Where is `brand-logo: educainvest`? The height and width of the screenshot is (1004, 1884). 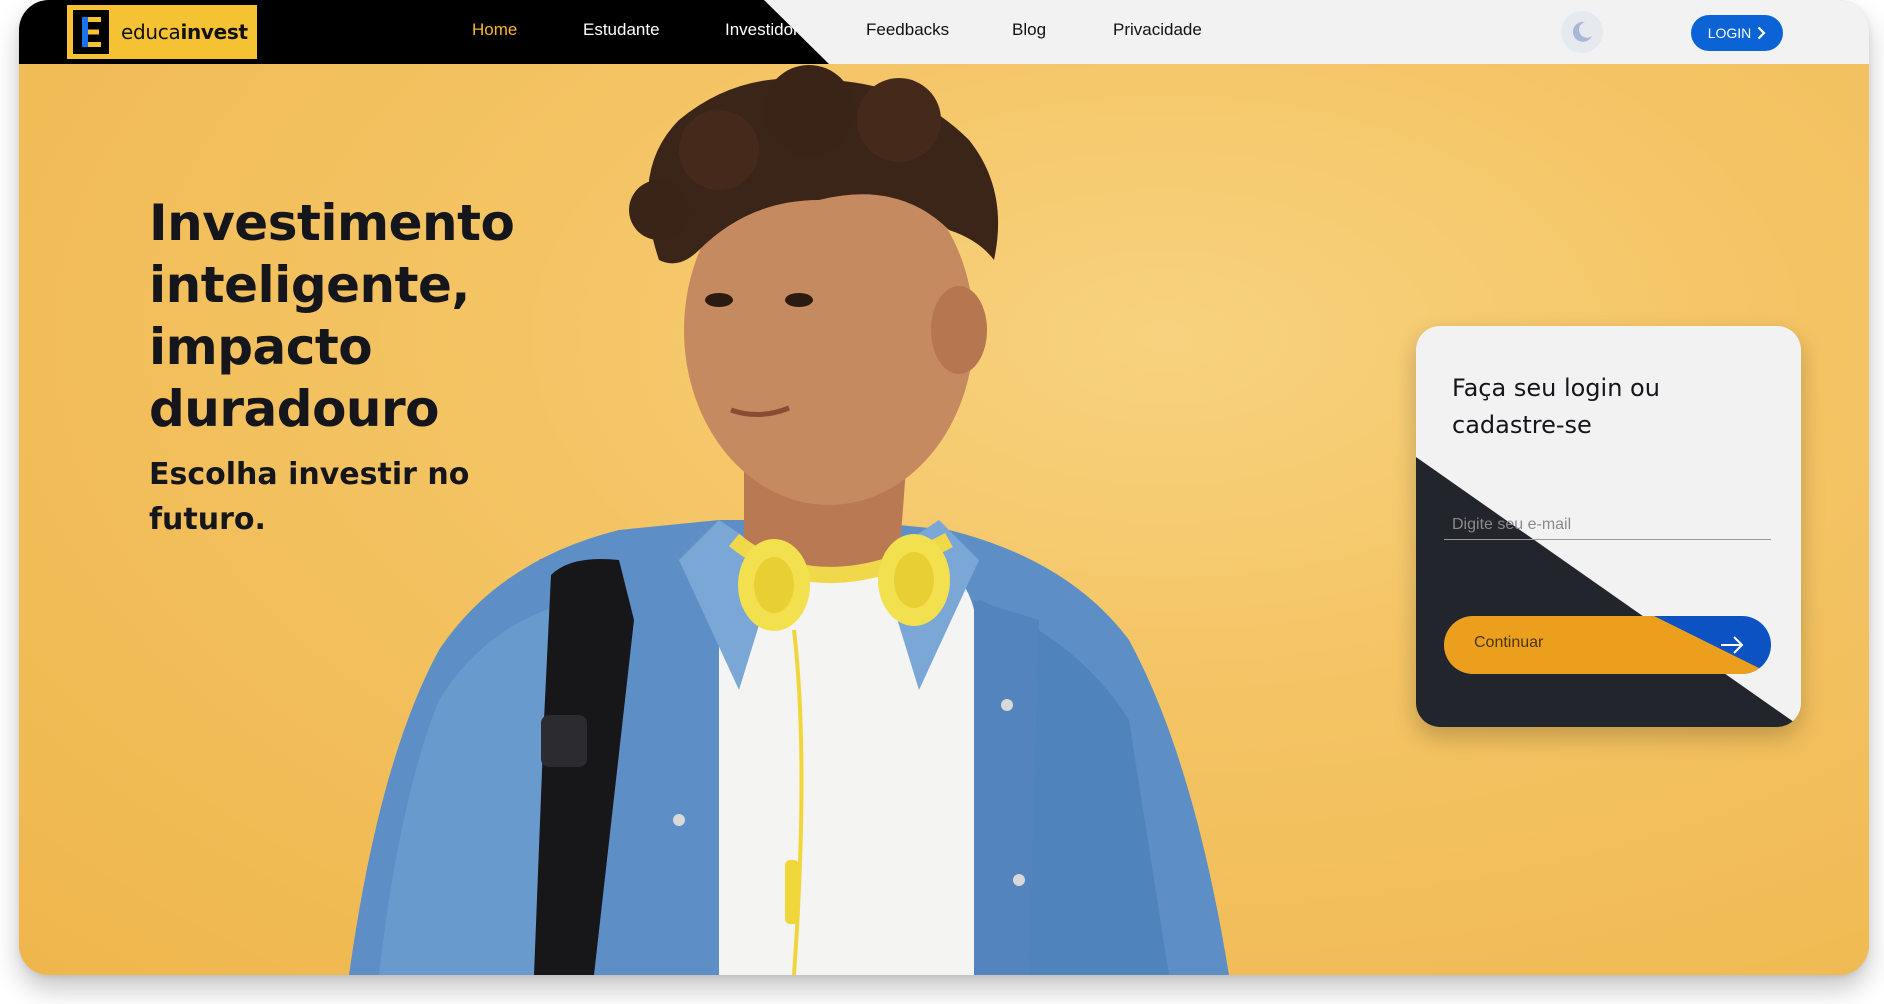 brand-logo: educainvest is located at coordinates (162, 32).